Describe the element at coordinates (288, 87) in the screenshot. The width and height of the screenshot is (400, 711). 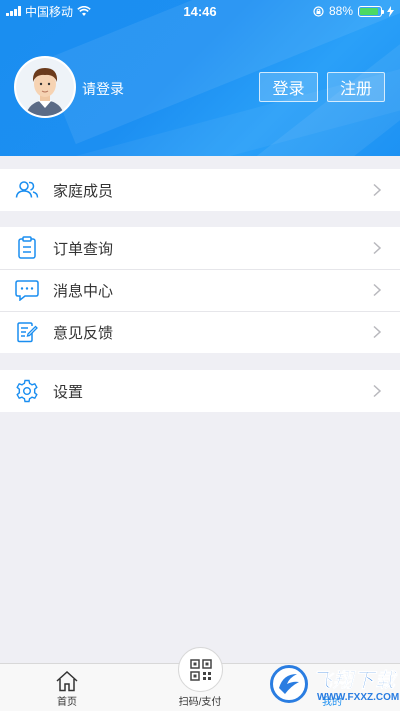
I see `login-button: 登录` at that location.